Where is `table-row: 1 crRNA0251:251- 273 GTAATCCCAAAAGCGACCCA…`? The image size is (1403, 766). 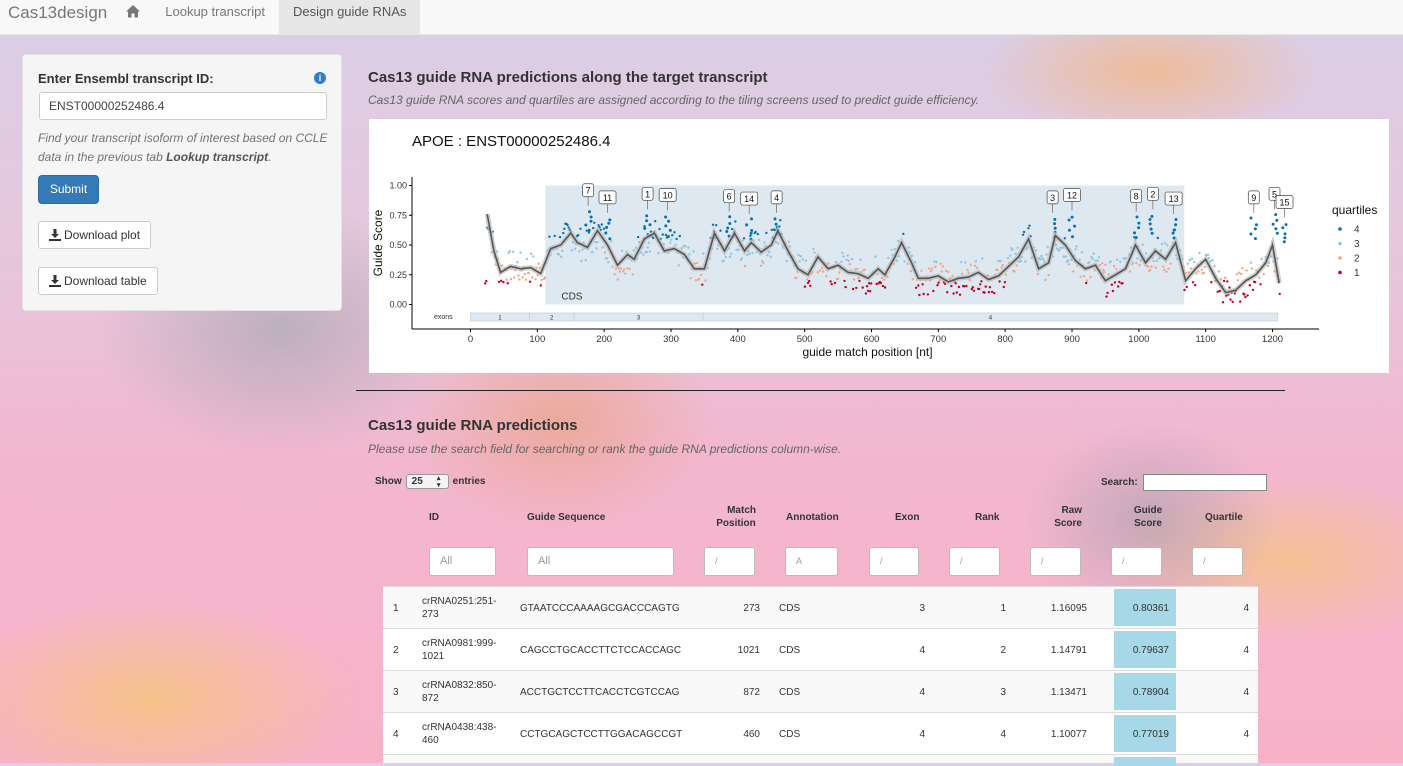
table-row: 1 crRNA0251:251- 273 GTAATCCCAAAAGCGACCCA… is located at coordinates (820, 607).